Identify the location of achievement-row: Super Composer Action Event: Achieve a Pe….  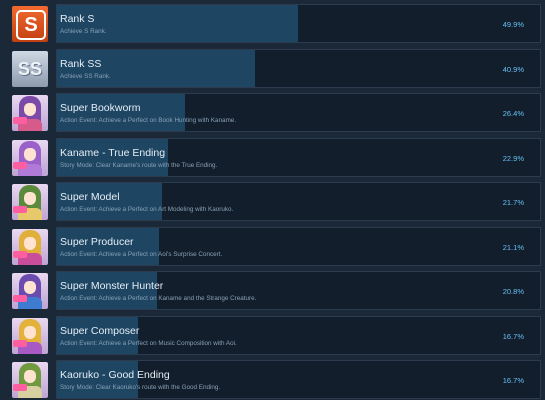
(275, 335).